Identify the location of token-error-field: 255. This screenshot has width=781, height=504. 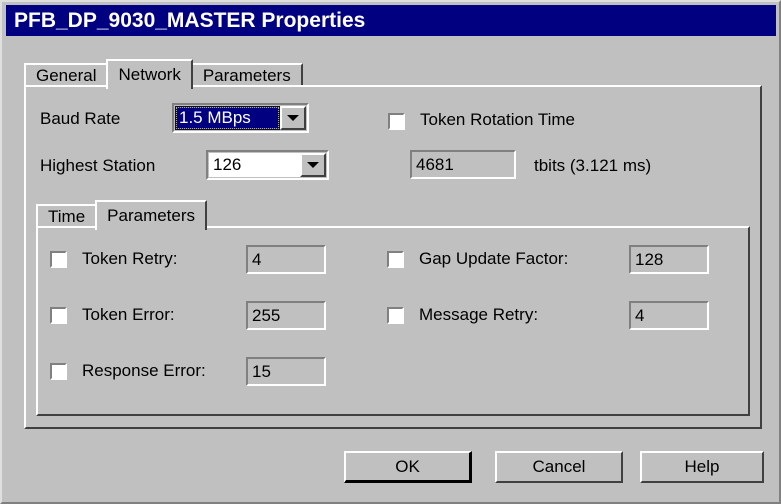
(286, 315).